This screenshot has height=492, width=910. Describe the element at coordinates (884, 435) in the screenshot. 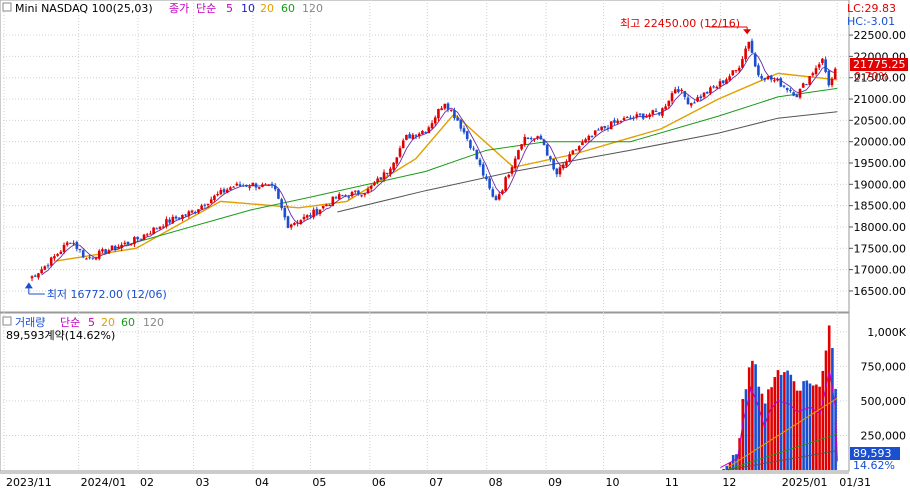

I see `volume-tick-label: 250,000` at that location.